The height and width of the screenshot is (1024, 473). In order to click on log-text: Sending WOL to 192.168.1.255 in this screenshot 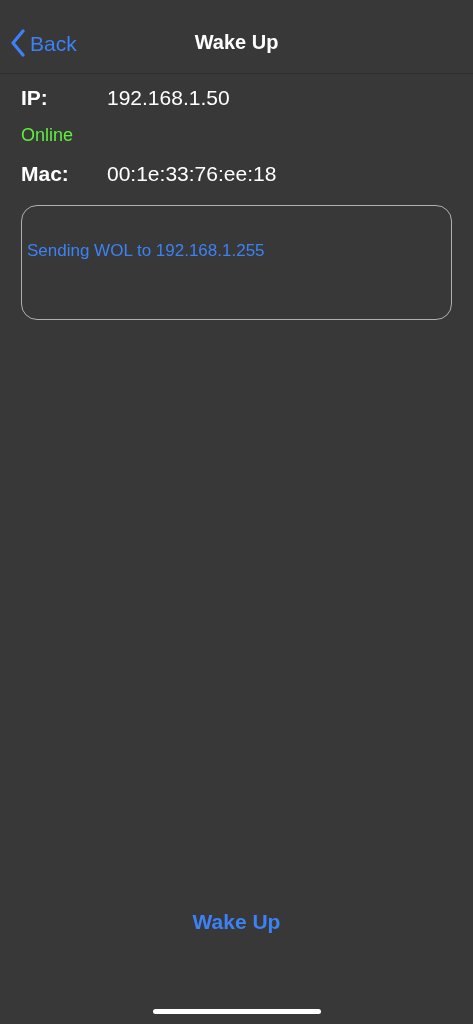, I will do `click(146, 250)`.